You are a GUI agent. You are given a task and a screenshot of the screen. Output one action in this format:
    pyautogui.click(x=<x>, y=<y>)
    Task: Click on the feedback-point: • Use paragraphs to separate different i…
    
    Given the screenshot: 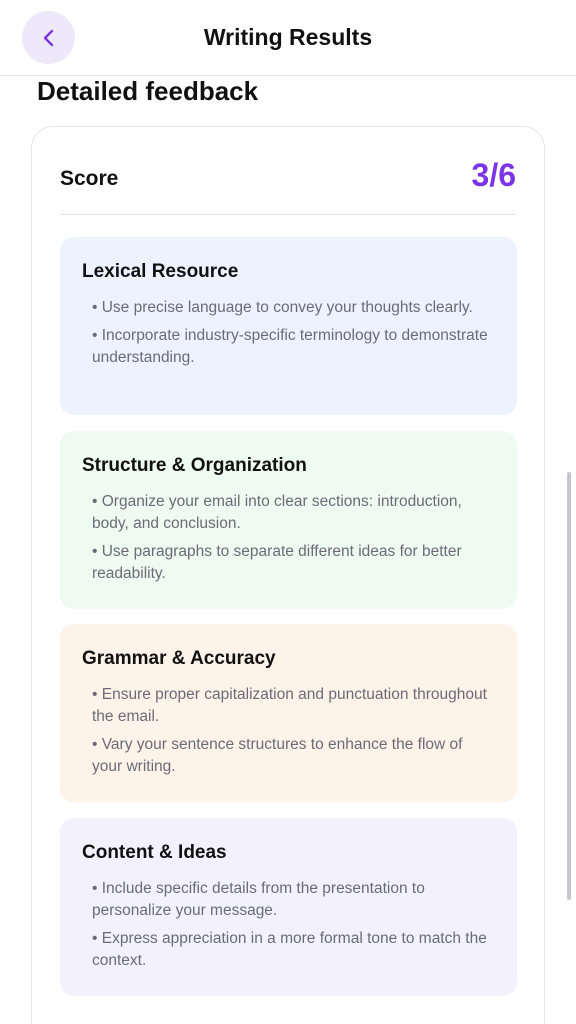 What is the action you would take?
    pyautogui.click(x=277, y=562)
    